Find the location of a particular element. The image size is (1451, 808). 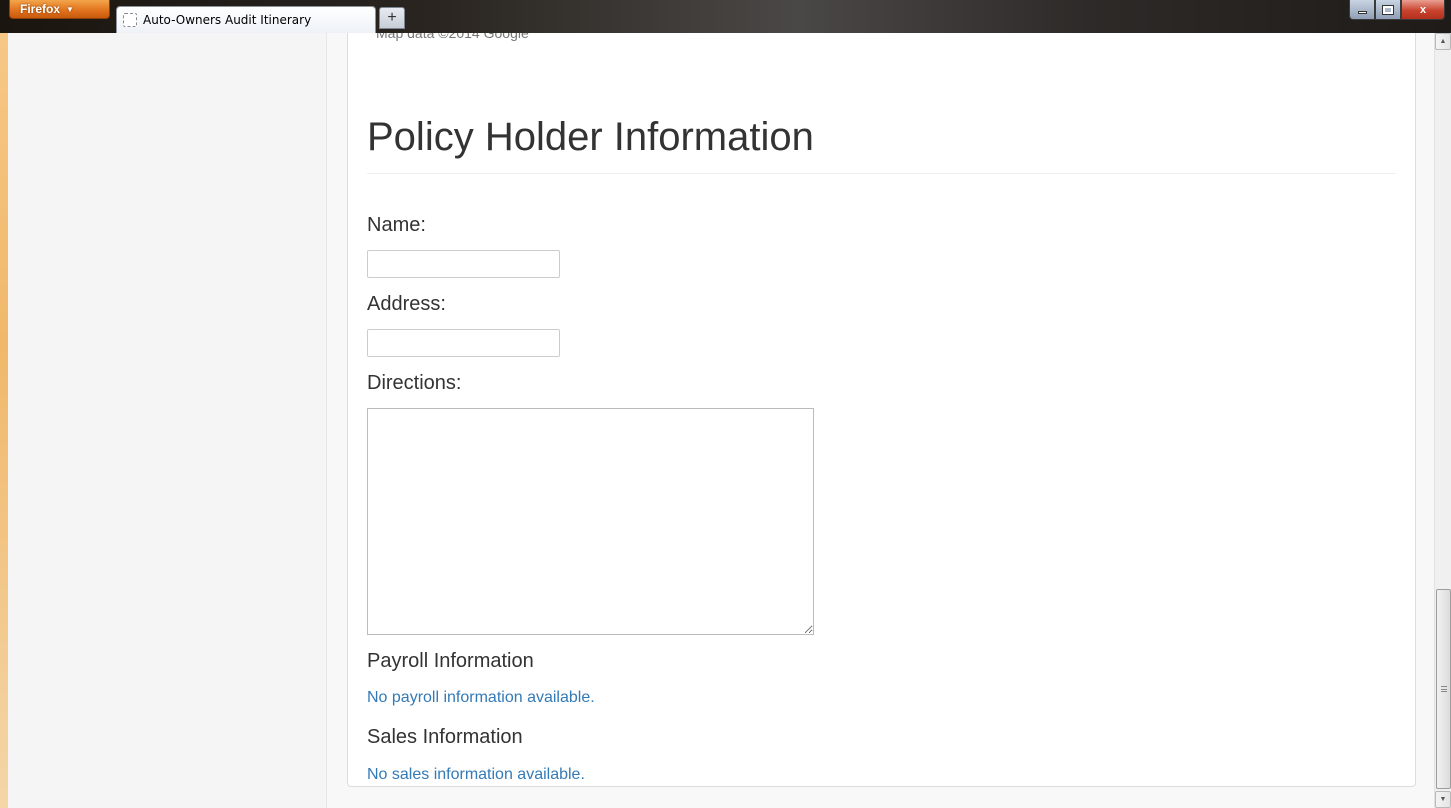

maximize-button is located at coordinates (1388, 10).